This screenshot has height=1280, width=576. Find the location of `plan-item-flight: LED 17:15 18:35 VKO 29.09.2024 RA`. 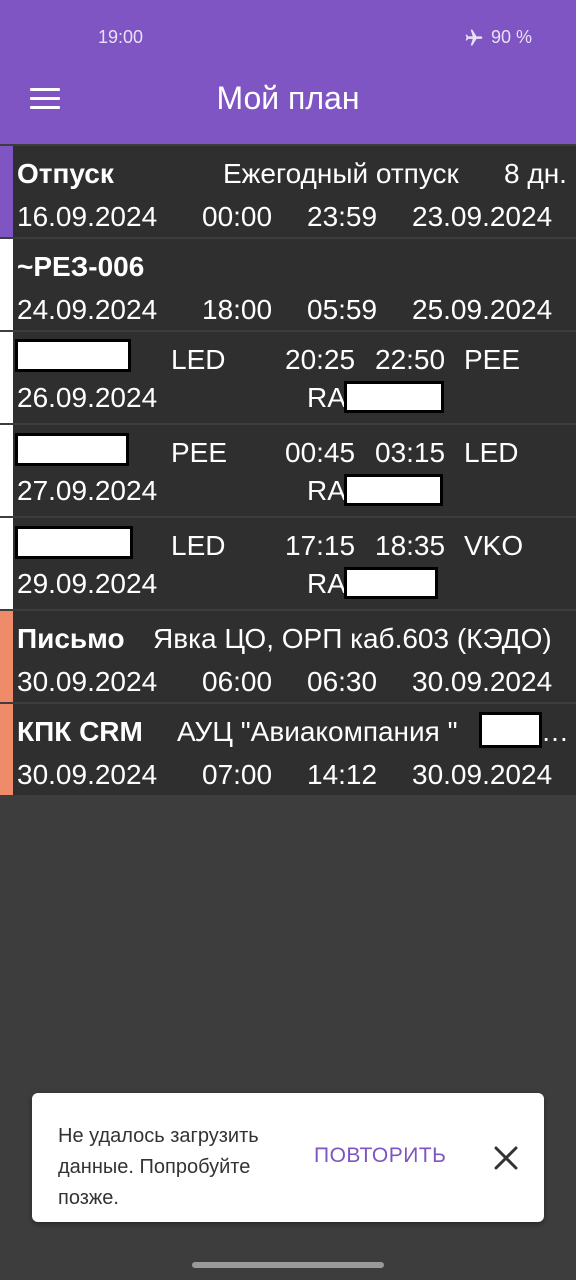

plan-item-flight: LED 17:15 18:35 VKO 29.09.2024 RA is located at coordinates (288, 563).